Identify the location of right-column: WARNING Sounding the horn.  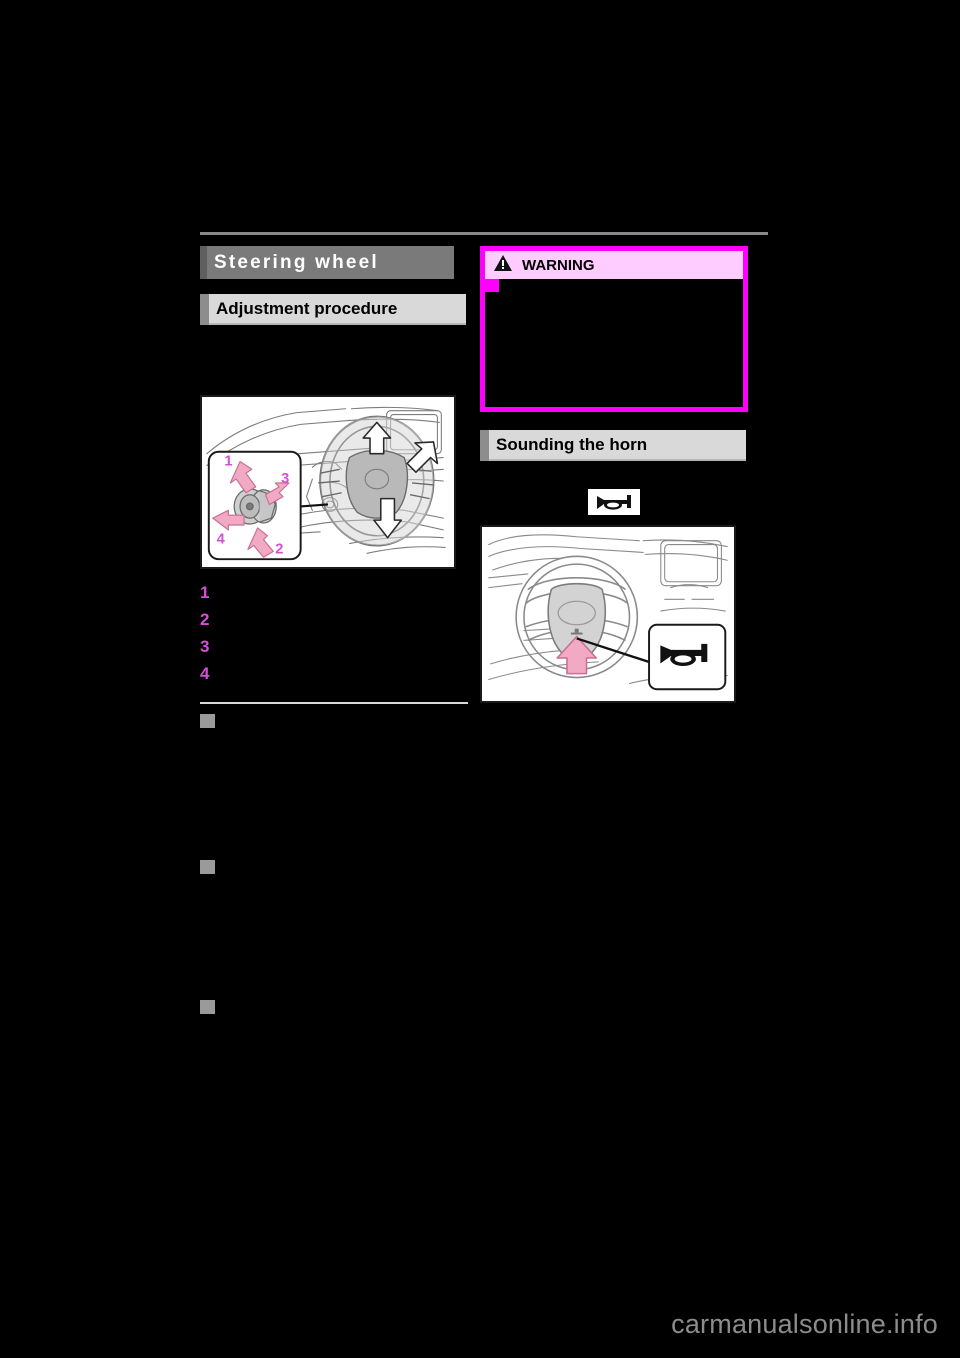
(614, 474).